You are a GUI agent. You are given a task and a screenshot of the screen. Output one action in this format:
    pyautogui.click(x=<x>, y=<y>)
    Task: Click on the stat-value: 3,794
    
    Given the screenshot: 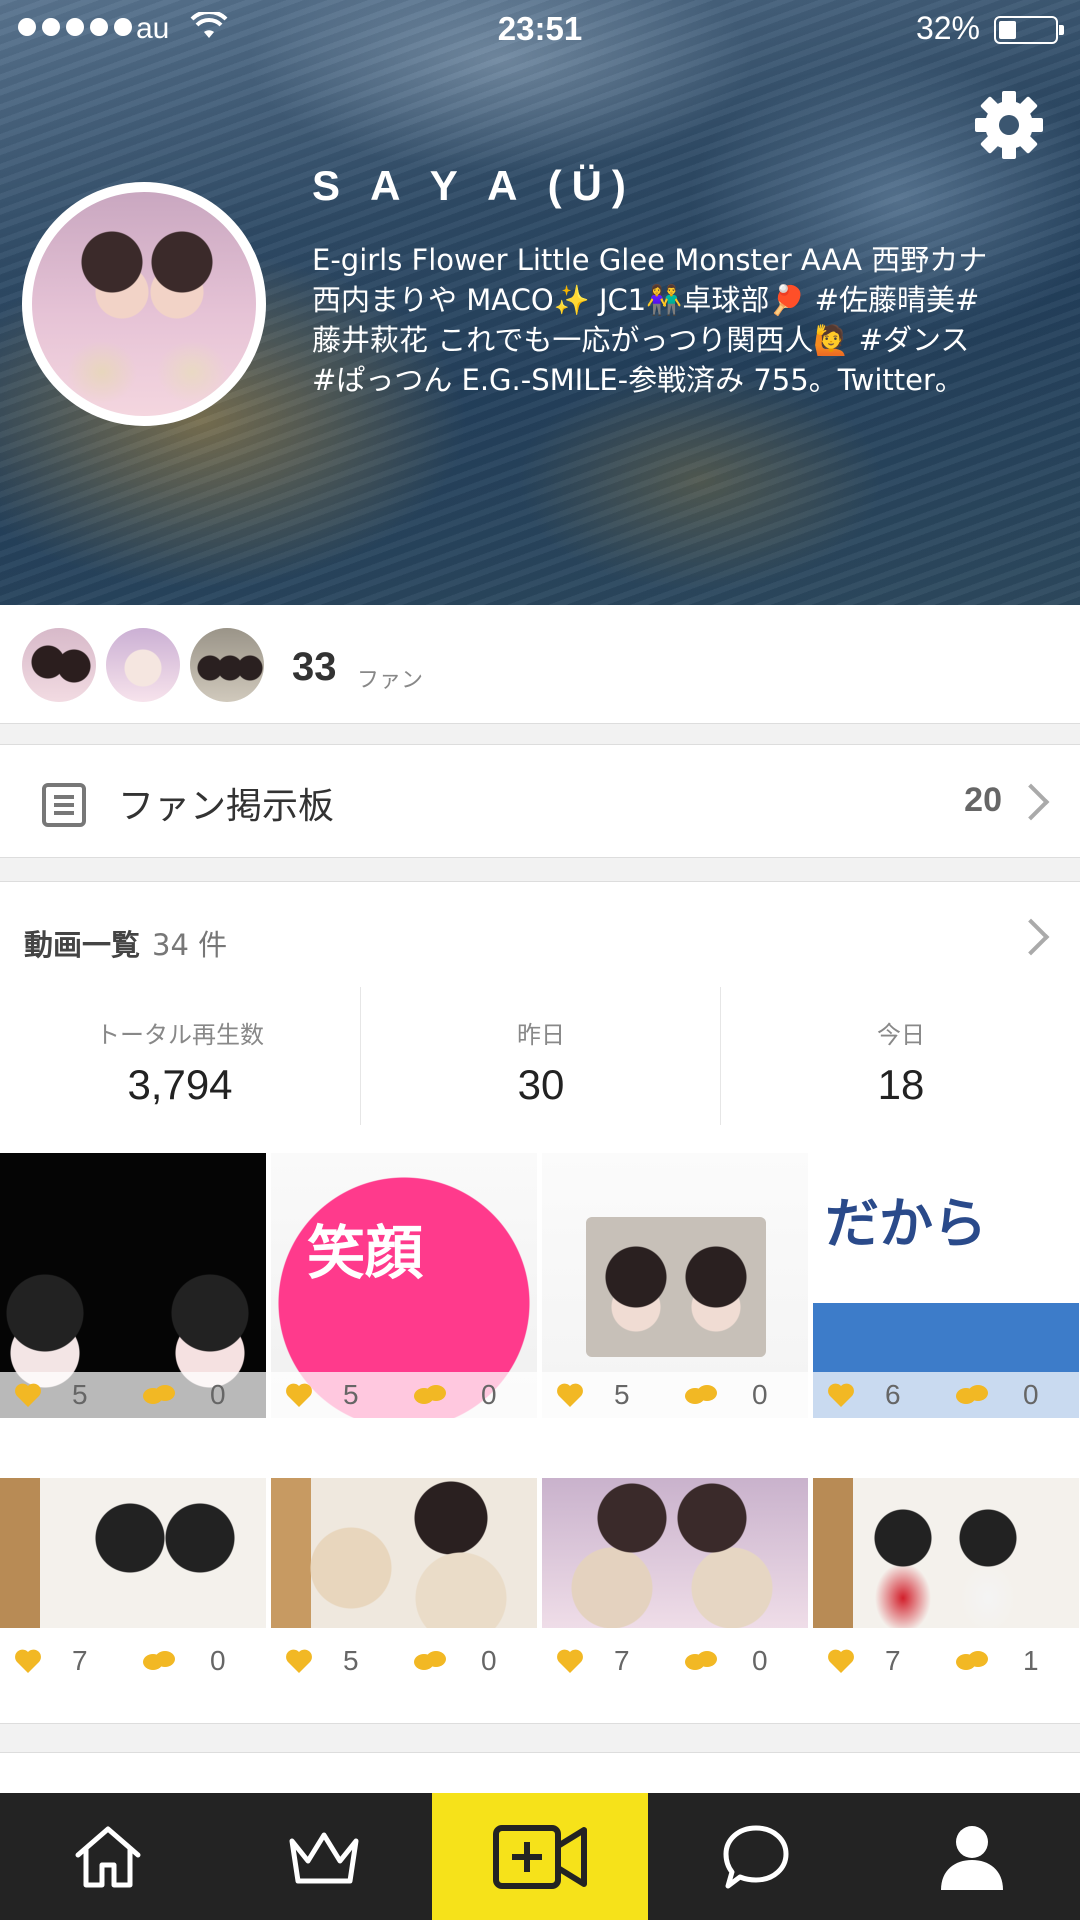 What is the action you would take?
    pyautogui.click(x=180, y=1084)
    